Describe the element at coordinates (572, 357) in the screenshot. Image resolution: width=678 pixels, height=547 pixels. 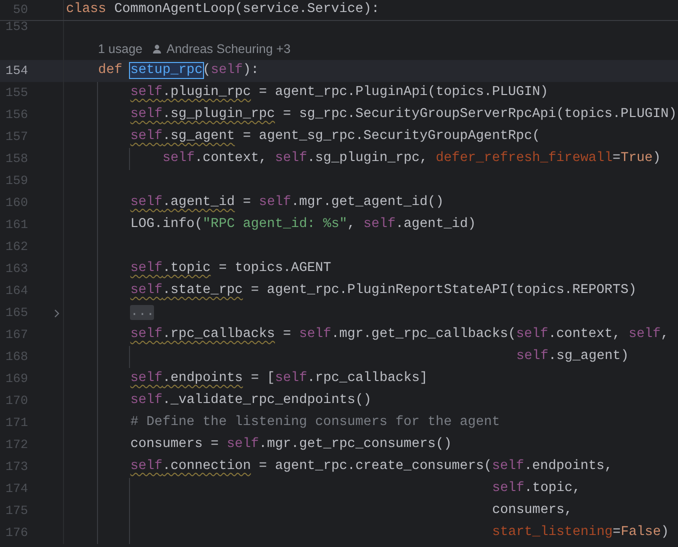
I see `code-line: self.sg_agent)` at that location.